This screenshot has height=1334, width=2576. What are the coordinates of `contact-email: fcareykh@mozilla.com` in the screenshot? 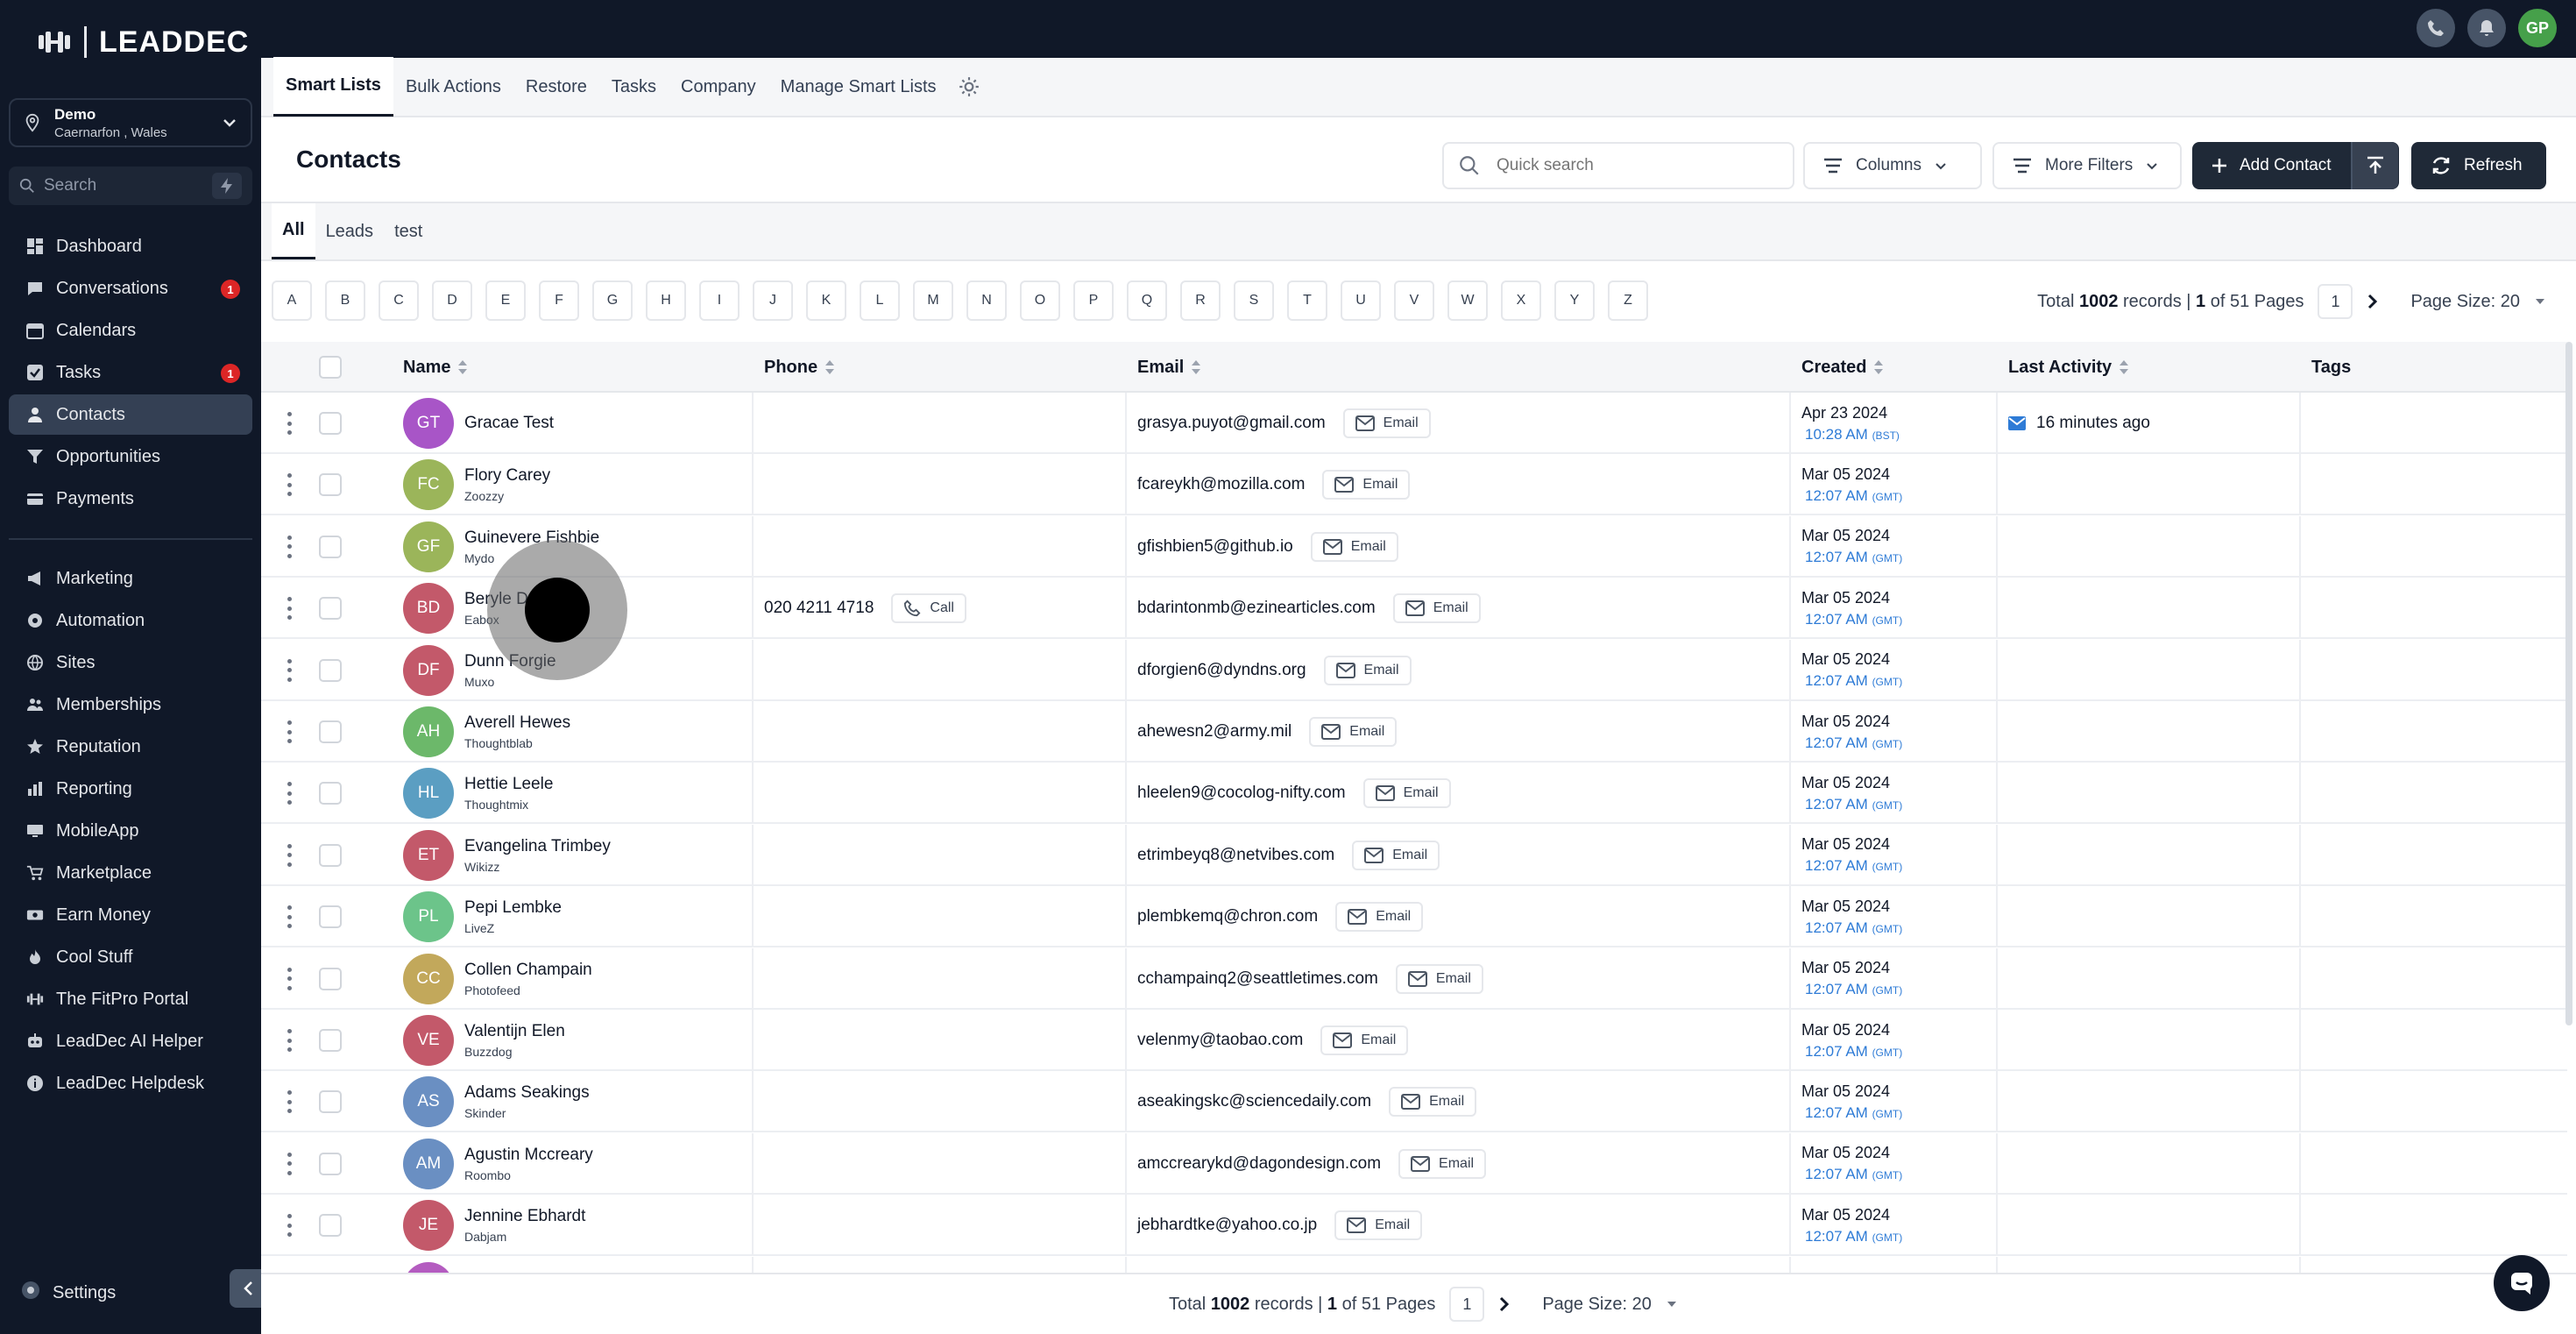 It's located at (1221, 484).